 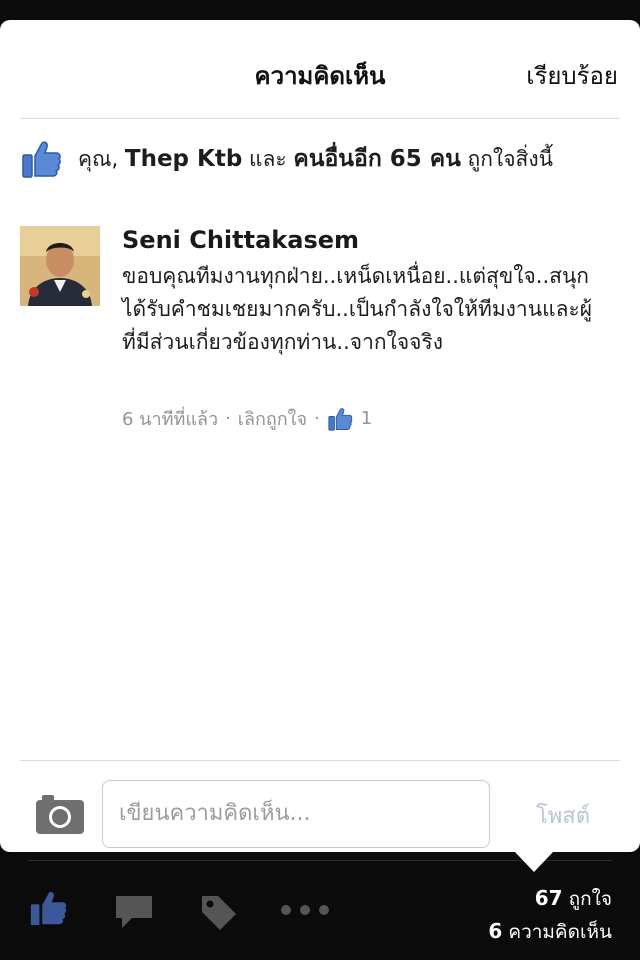 What do you see at coordinates (183, 159) in the screenshot?
I see `liker-name-link: Thep Ktb` at bounding box center [183, 159].